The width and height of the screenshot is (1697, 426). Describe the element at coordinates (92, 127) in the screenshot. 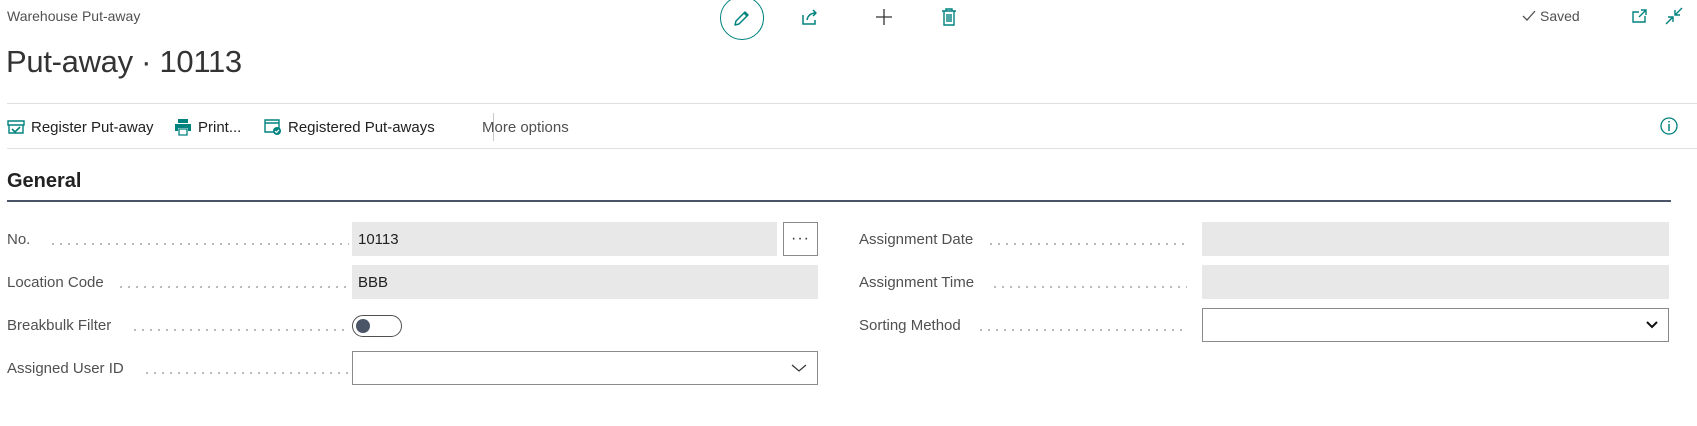

I see `register-put-away-label: Register Put-away` at that location.